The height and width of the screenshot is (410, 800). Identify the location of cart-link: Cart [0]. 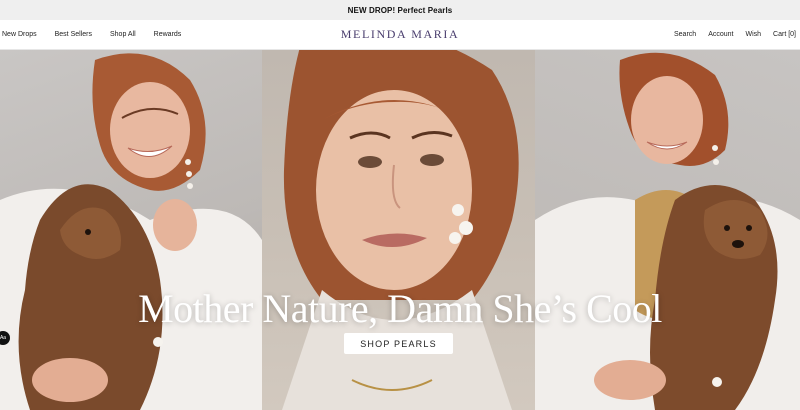
(784, 34).